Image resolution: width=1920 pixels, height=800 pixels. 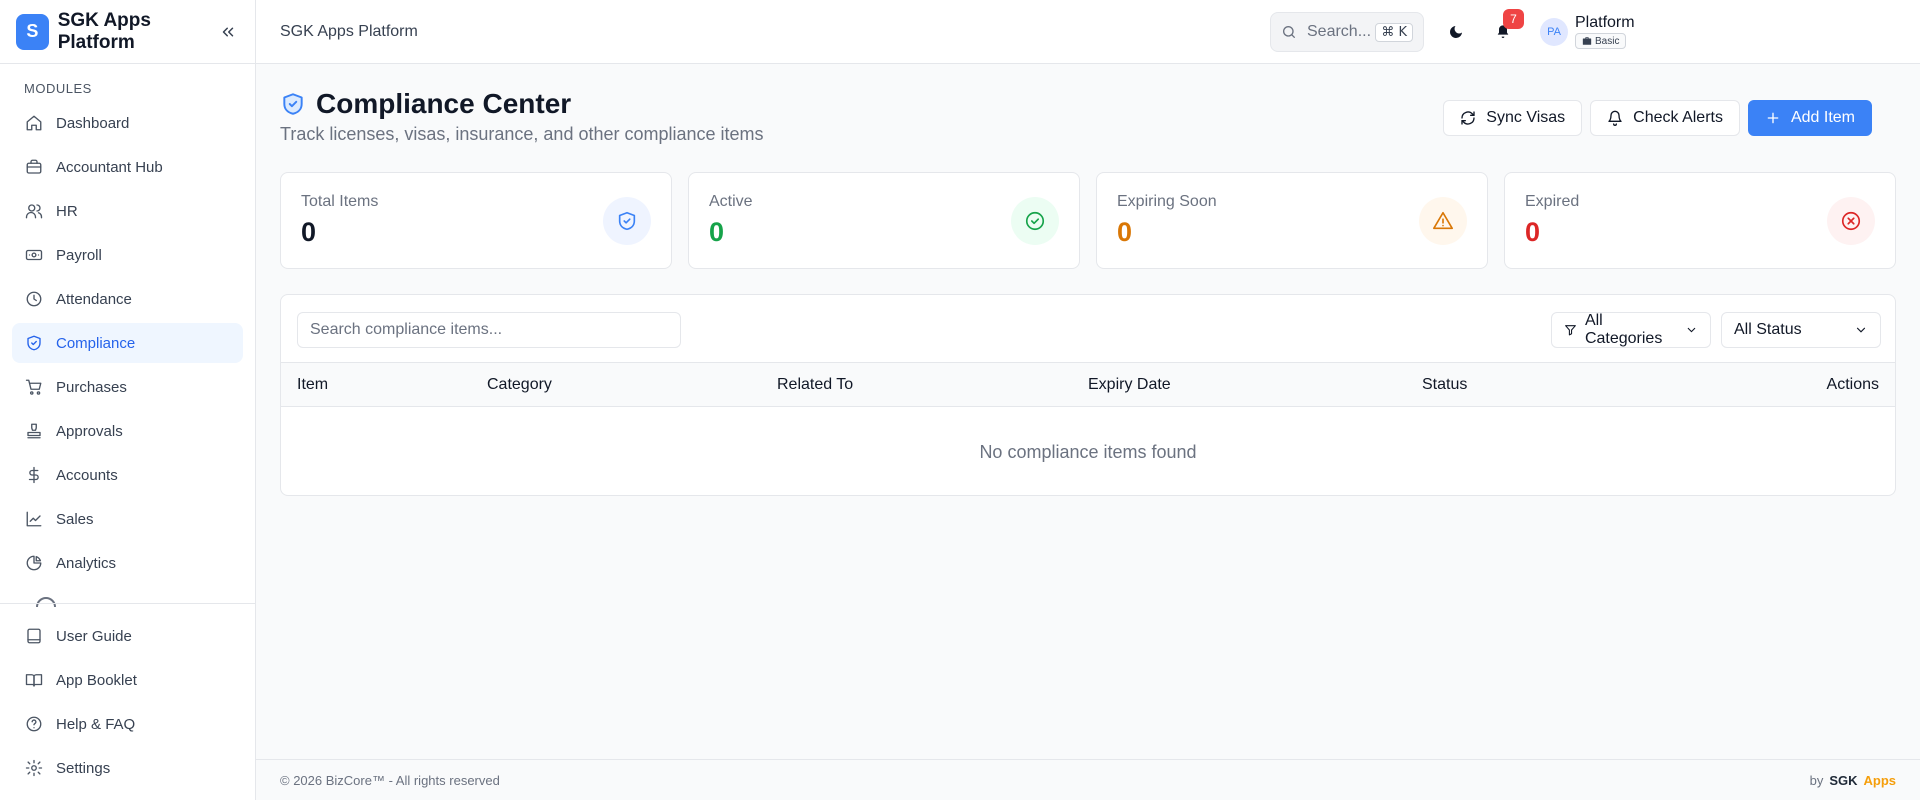 I want to click on banknote-icon, so click(x=34, y=255).